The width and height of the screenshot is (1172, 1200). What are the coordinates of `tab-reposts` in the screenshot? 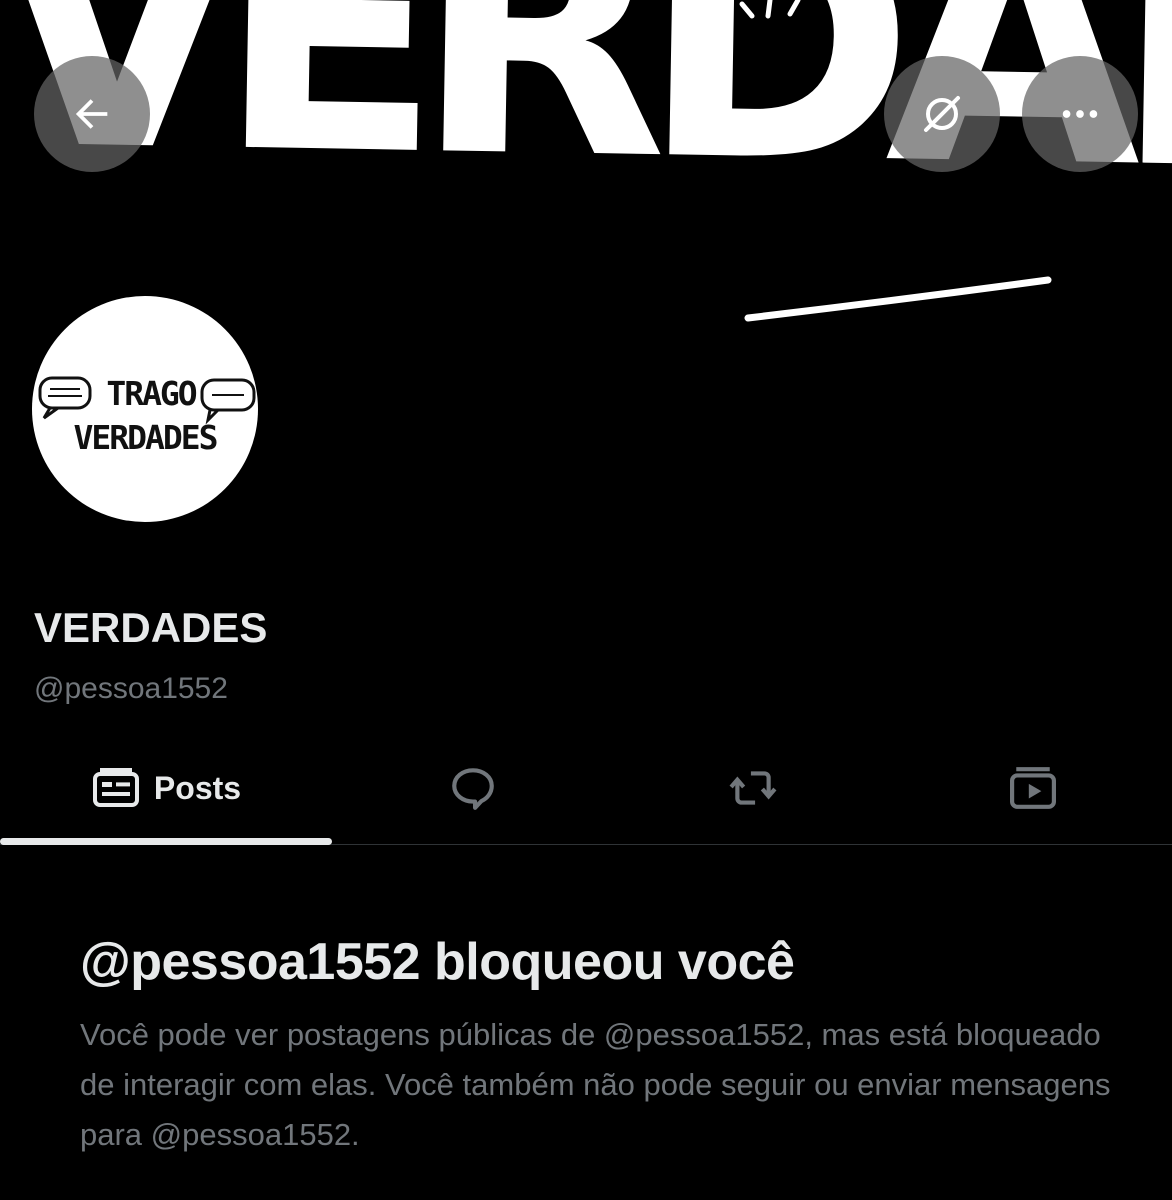 It's located at (752, 788).